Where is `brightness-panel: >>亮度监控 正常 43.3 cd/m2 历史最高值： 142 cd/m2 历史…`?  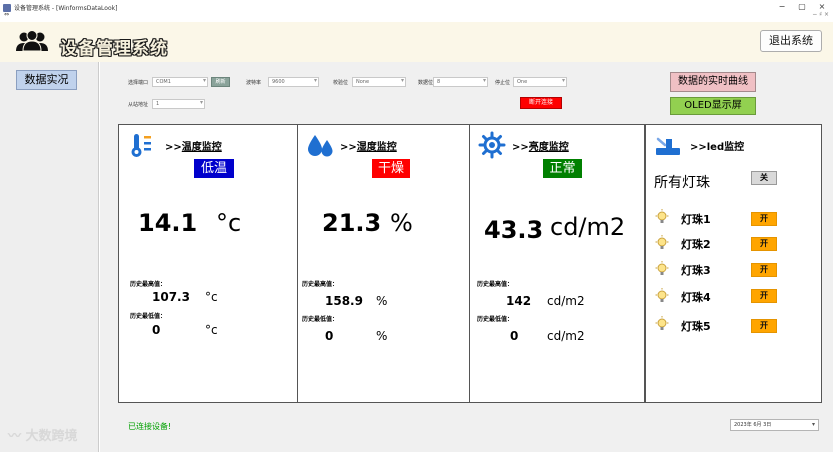 brightness-panel: >>亮度监控 正常 43.3 cd/m2 历史最高值： 142 cd/m2 历史… is located at coordinates (557, 263).